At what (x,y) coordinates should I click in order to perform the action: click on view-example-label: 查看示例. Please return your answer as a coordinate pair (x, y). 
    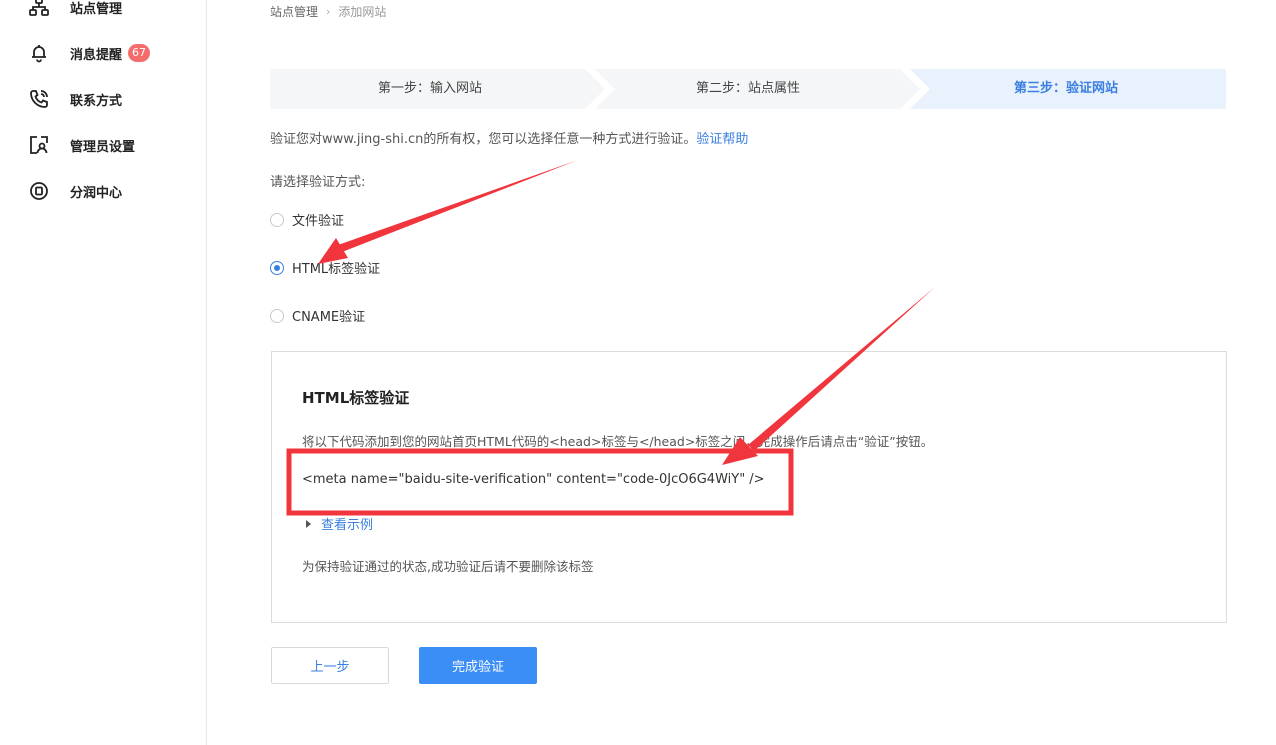
    Looking at the image, I should click on (347, 525).